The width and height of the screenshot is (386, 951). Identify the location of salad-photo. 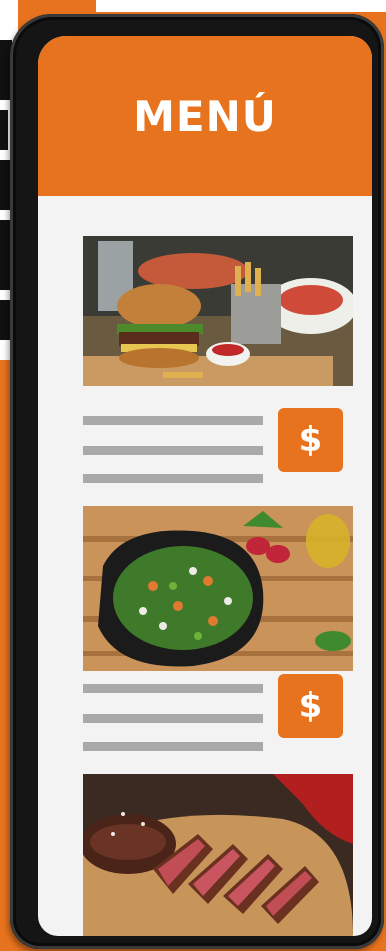
(218, 588).